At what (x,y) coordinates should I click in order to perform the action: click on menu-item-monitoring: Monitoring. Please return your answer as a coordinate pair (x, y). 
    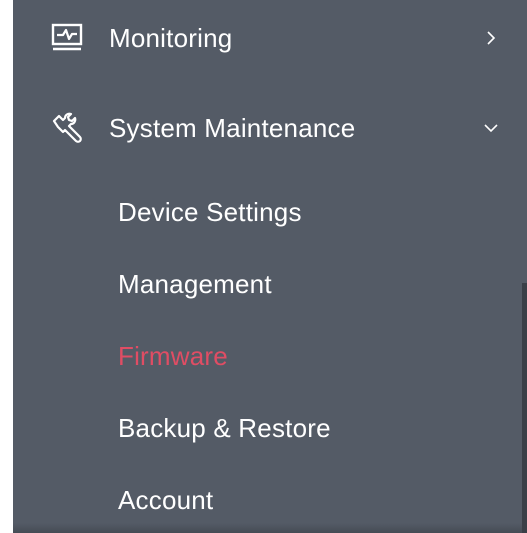
    Looking at the image, I should click on (263, 38).